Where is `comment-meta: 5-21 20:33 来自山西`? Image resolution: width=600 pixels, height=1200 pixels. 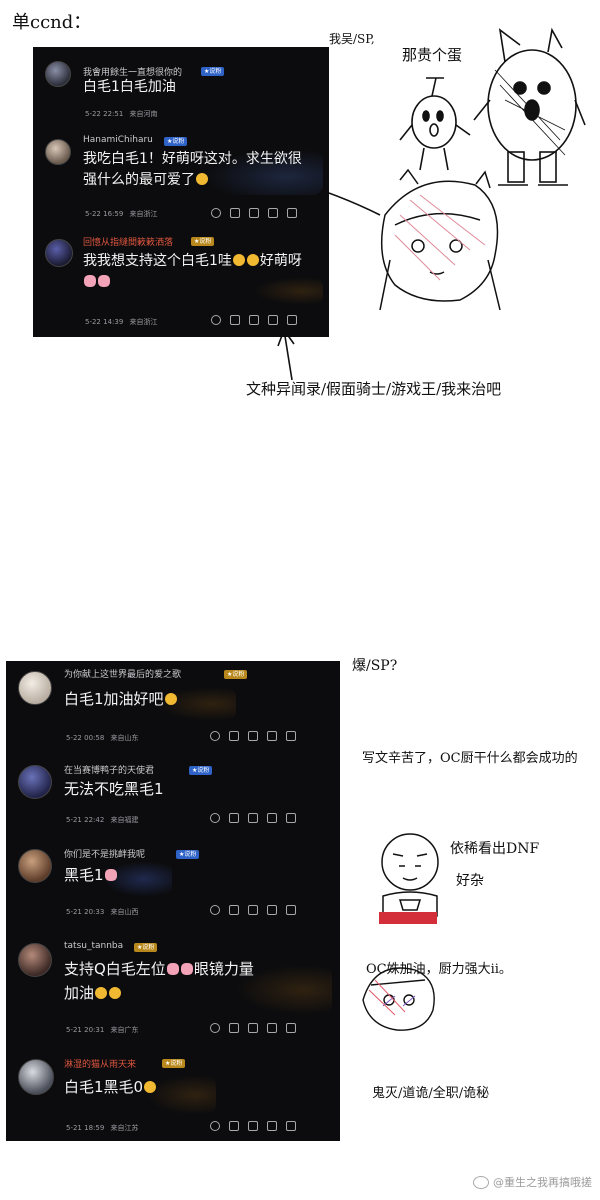 comment-meta: 5-21 20:33 来自山西 is located at coordinates (102, 912).